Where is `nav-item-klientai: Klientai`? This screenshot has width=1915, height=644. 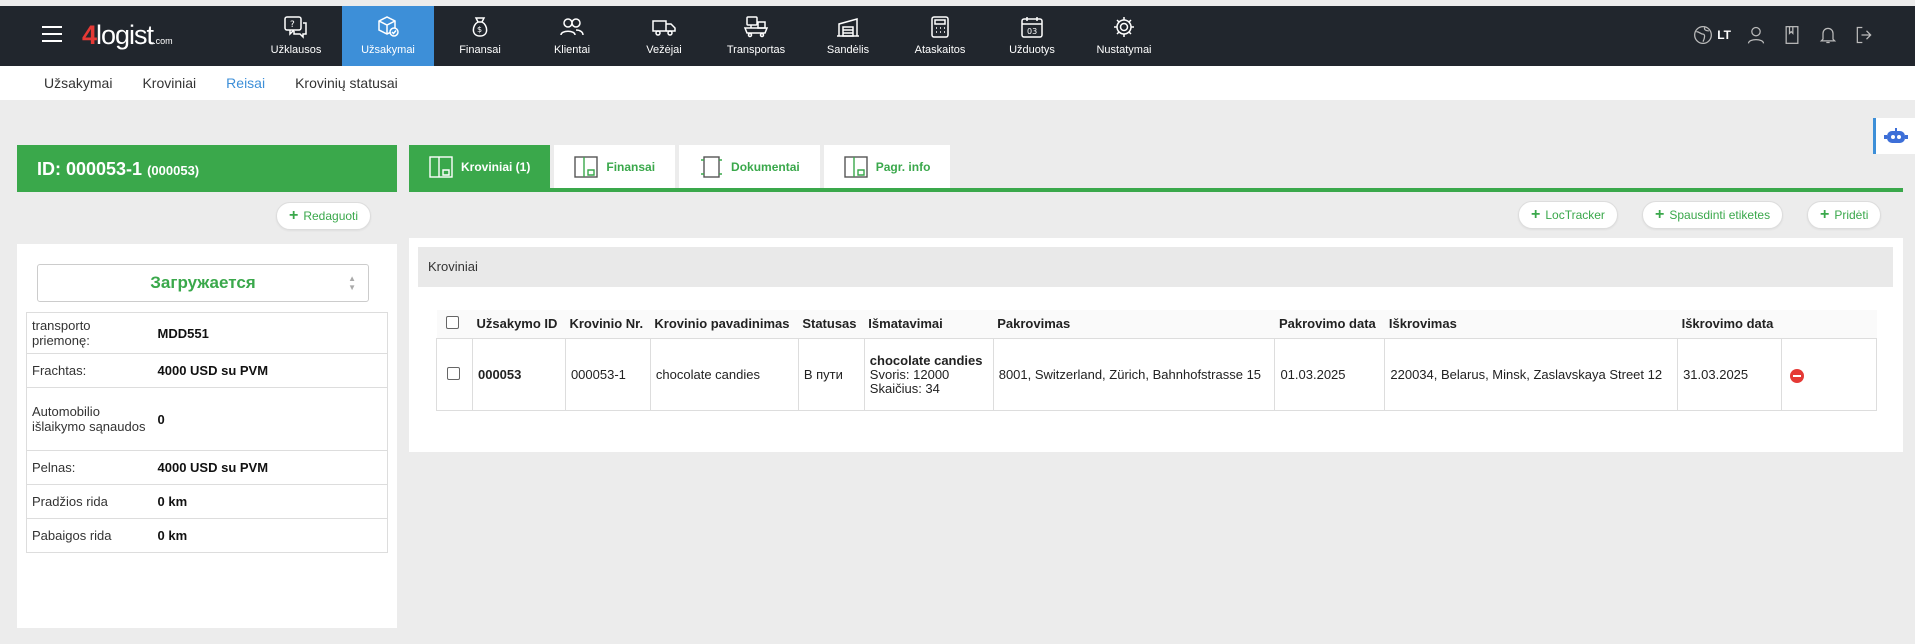
nav-item-klientai: Klientai is located at coordinates (572, 36).